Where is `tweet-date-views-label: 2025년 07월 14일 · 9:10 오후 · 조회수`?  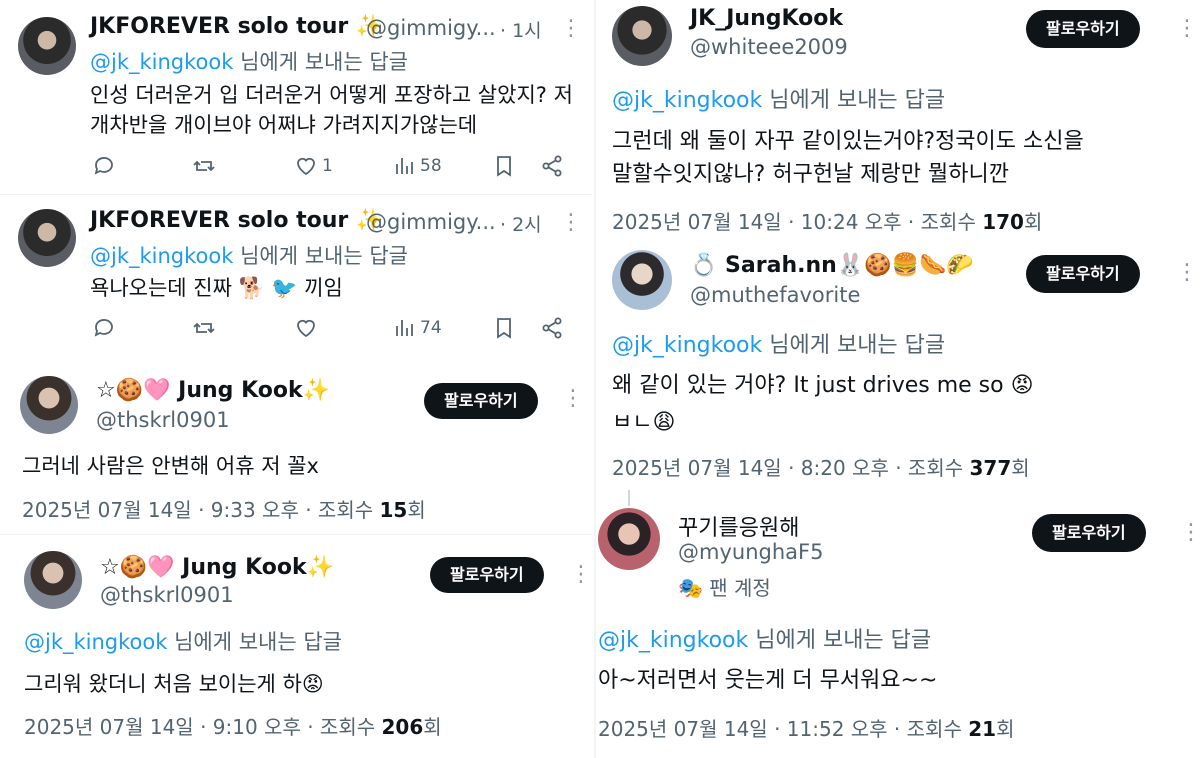 tweet-date-views-label: 2025년 07월 14일 · 9:10 오후 · 조회수 is located at coordinates (200, 727).